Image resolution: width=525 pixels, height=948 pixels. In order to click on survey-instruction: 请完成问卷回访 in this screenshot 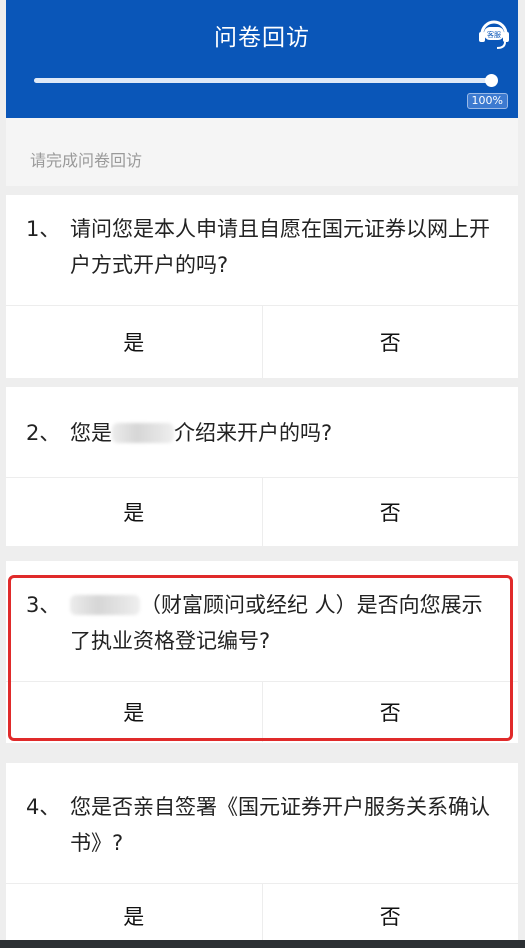, I will do `click(86, 160)`.